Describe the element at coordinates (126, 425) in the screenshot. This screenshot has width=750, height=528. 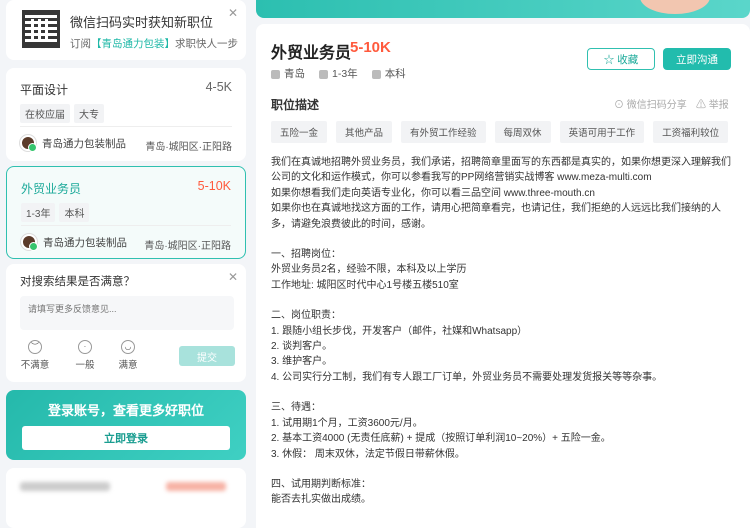
I see `login-promo-card: 登录账号，查看更多好职位 立即登录` at that location.